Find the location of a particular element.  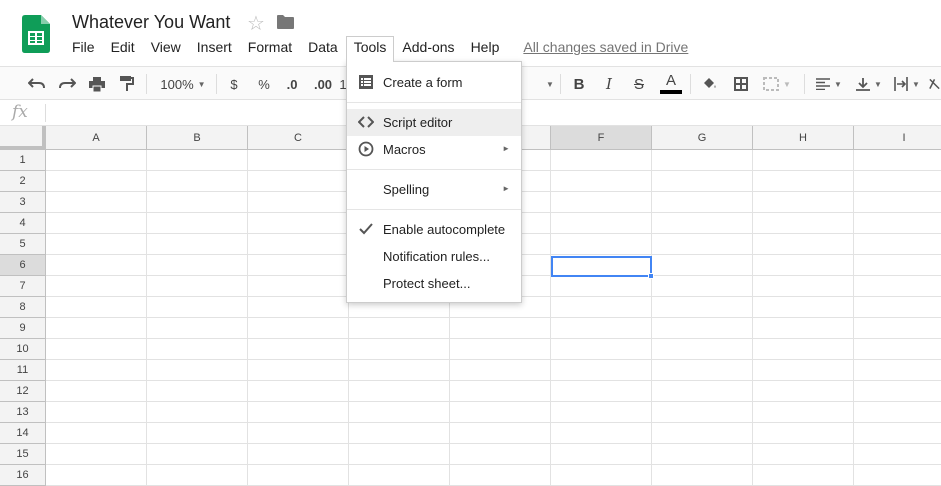

row-header: 4 is located at coordinates (23, 223).